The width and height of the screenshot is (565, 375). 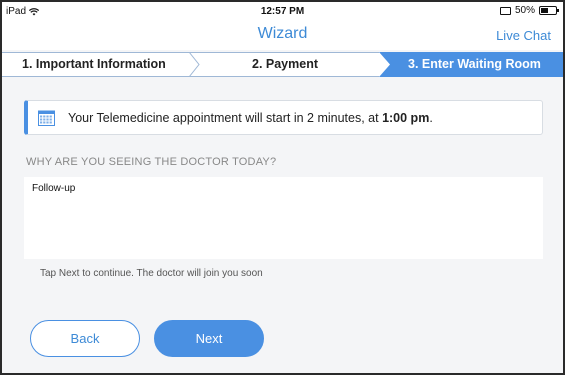 What do you see at coordinates (505, 10) in the screenshot?
I see `screen-mirror-icon` at bounding box center [505, 10].